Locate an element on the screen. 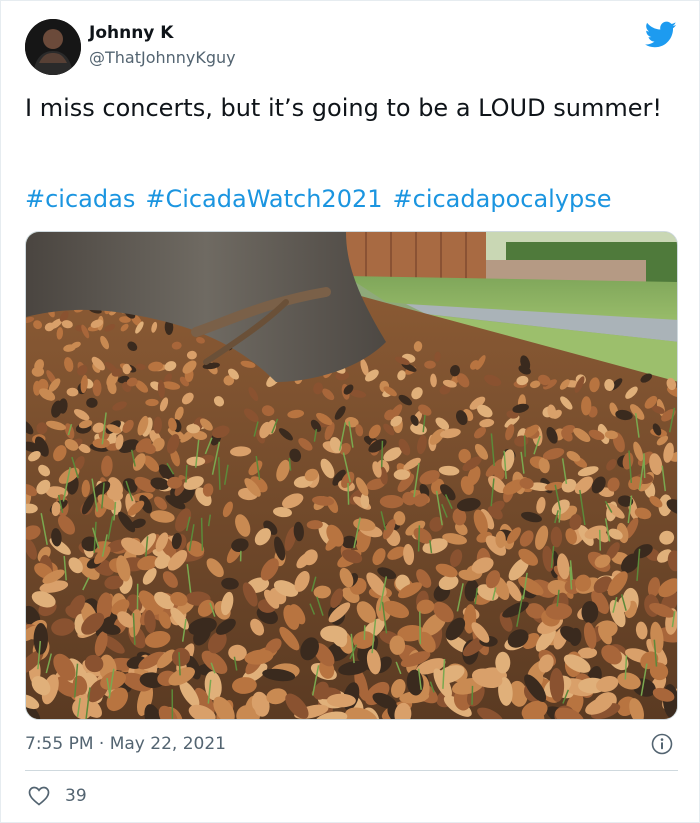 This screenshot has height=823, width=700. twitter-bird-icon is located at coordinates (660, 35).